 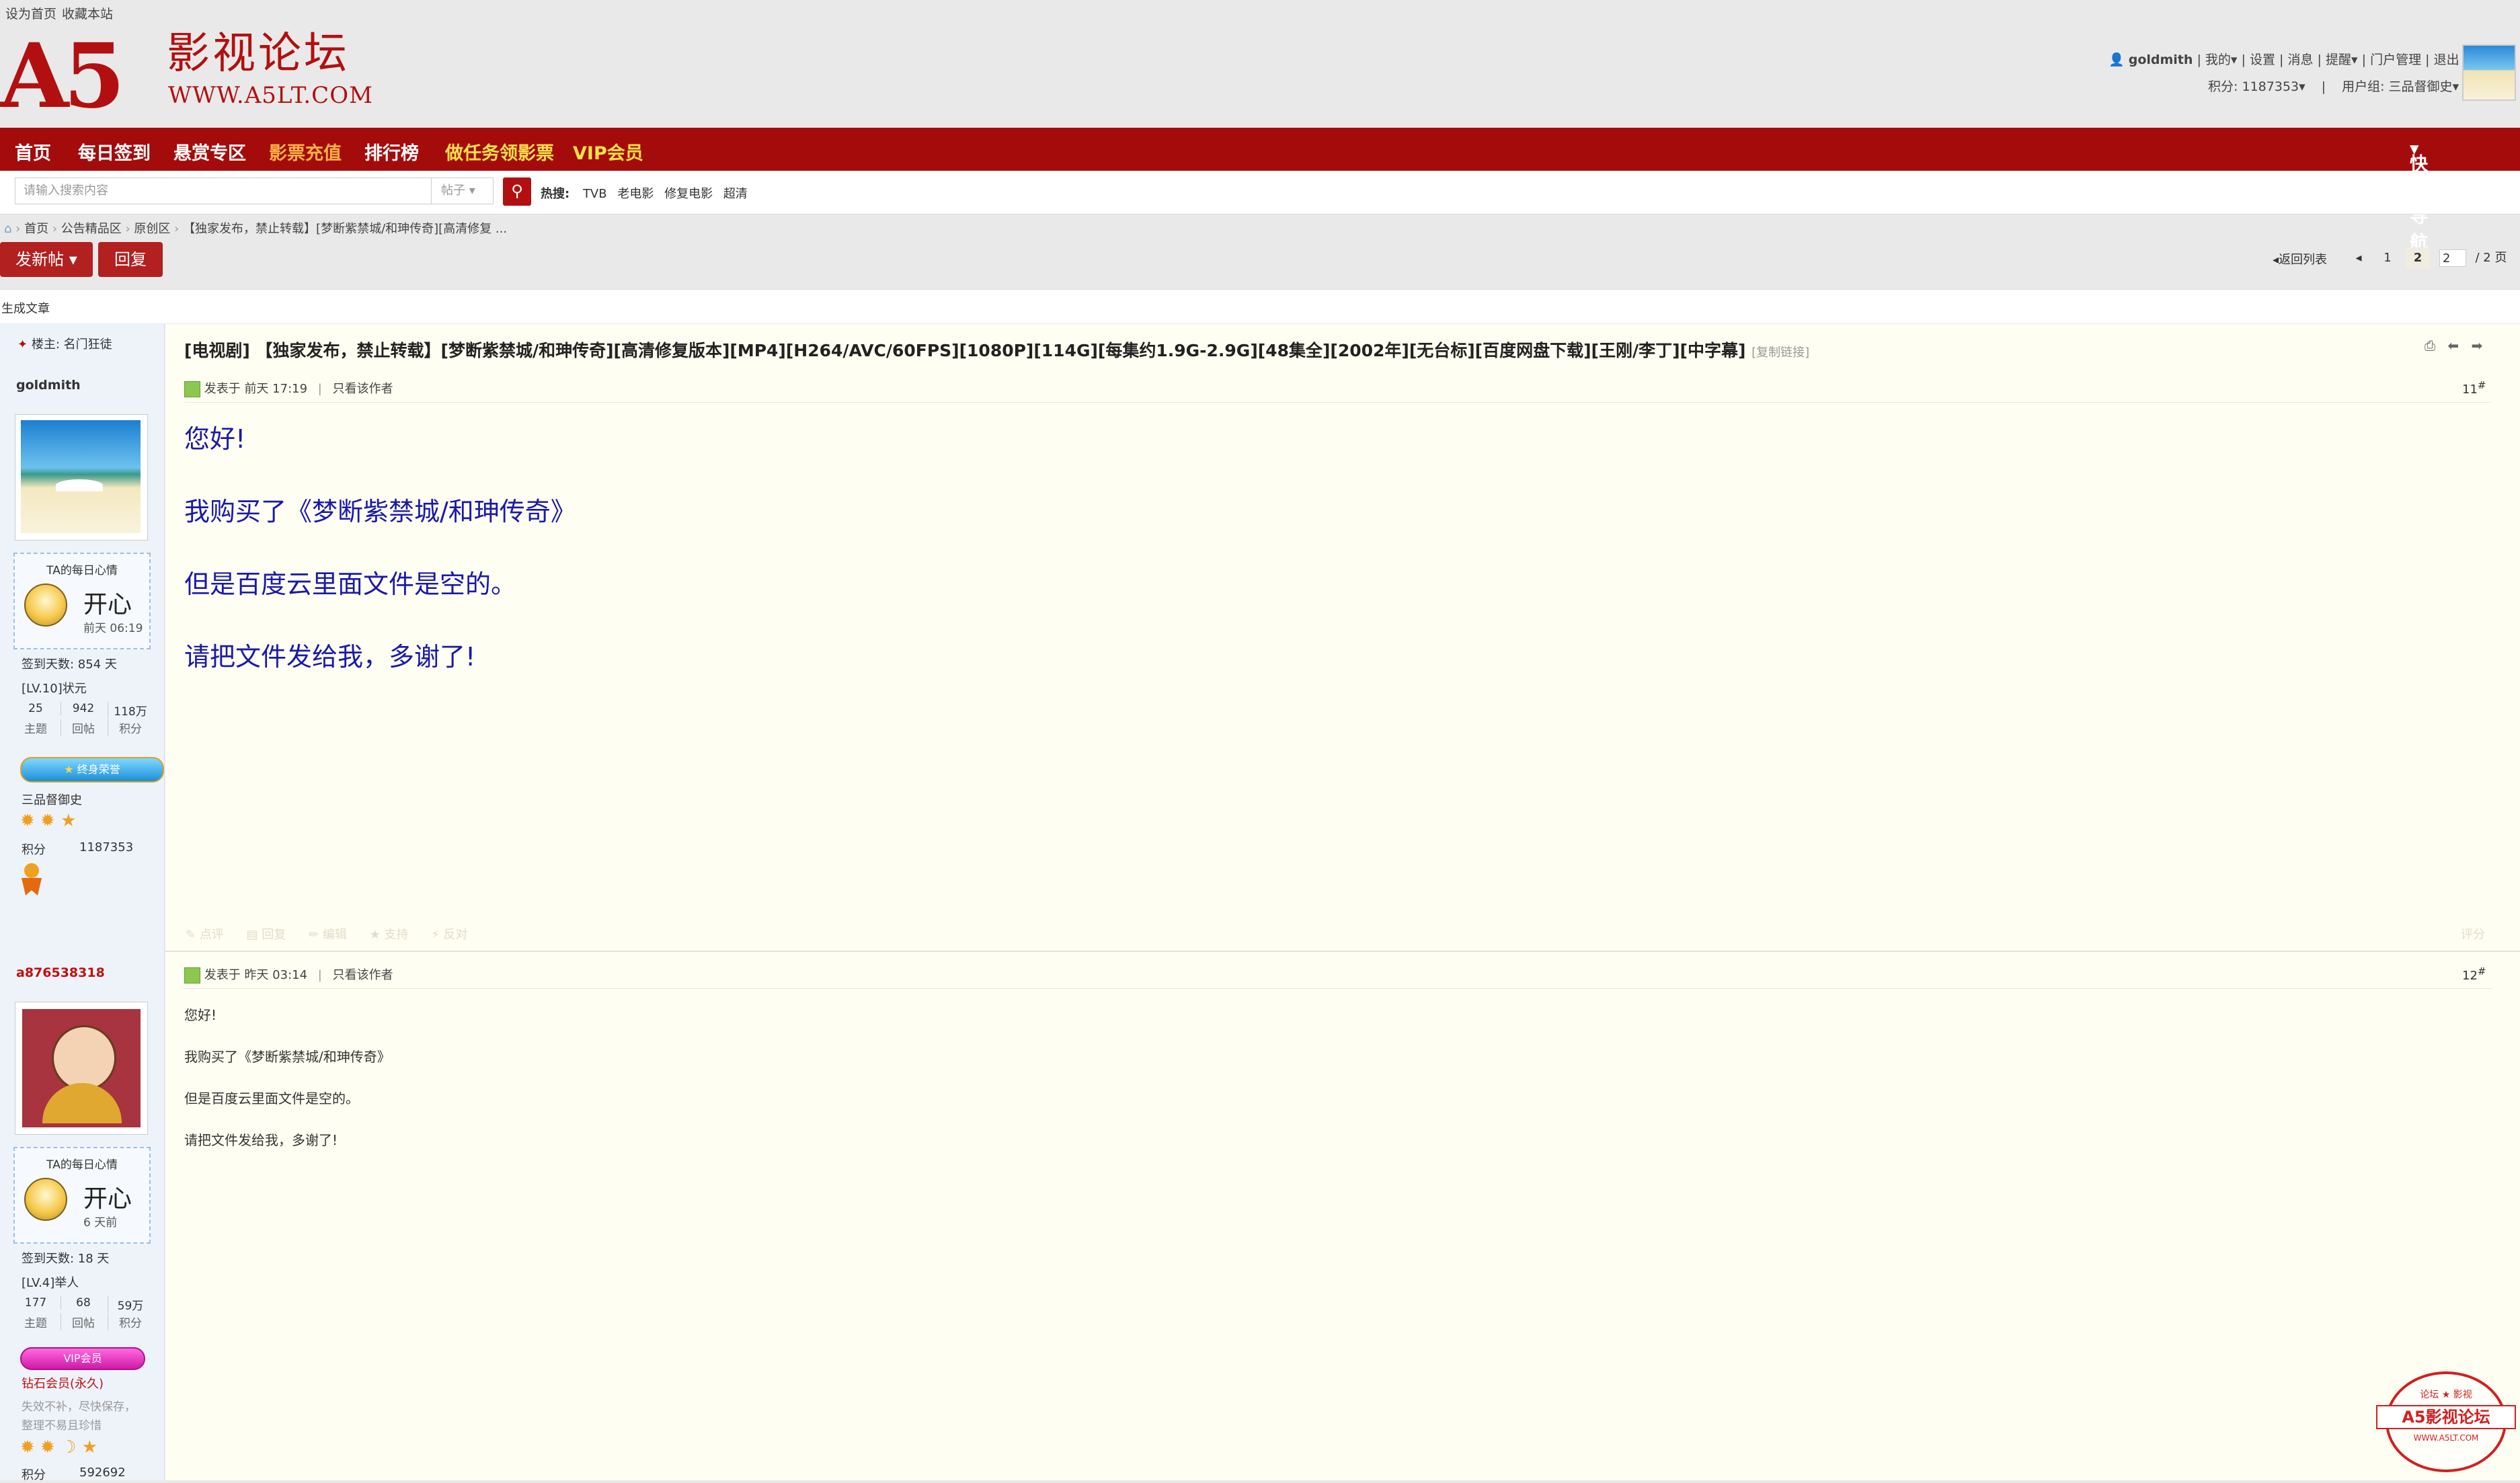 What do you see at coordinates (223, 190) in the screenshot?
I see `search-input: 请输入搜索内容` at bounding box center [223, 190].